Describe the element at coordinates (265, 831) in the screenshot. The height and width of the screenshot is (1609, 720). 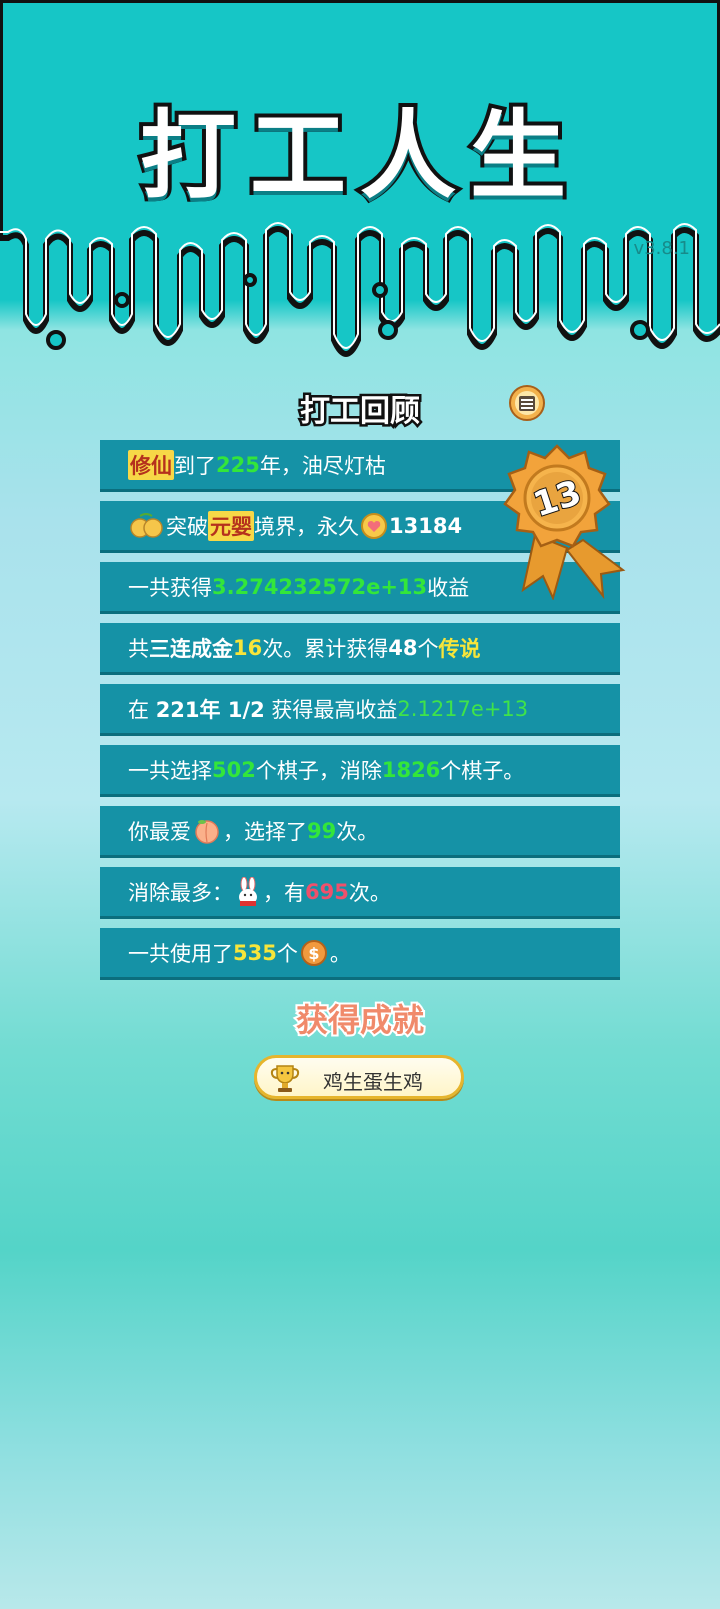
I see `row-text: ，选择了` at that location.